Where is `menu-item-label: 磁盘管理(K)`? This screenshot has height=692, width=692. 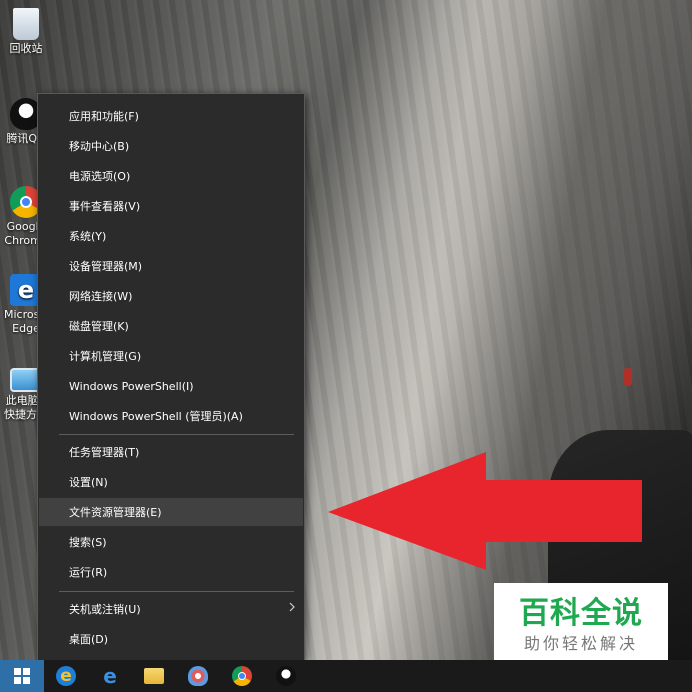
menu-item-label: 磁盘管理(K) is located at coordinates (99, 326).